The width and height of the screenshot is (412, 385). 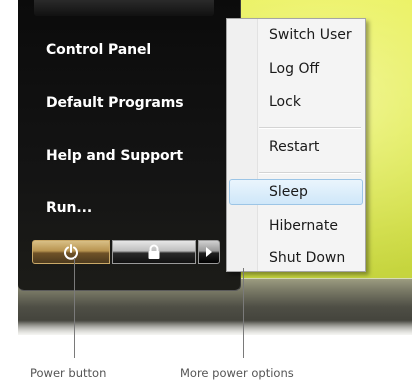 I want to click on power-button-callout-line, so click(x=74, y=308).